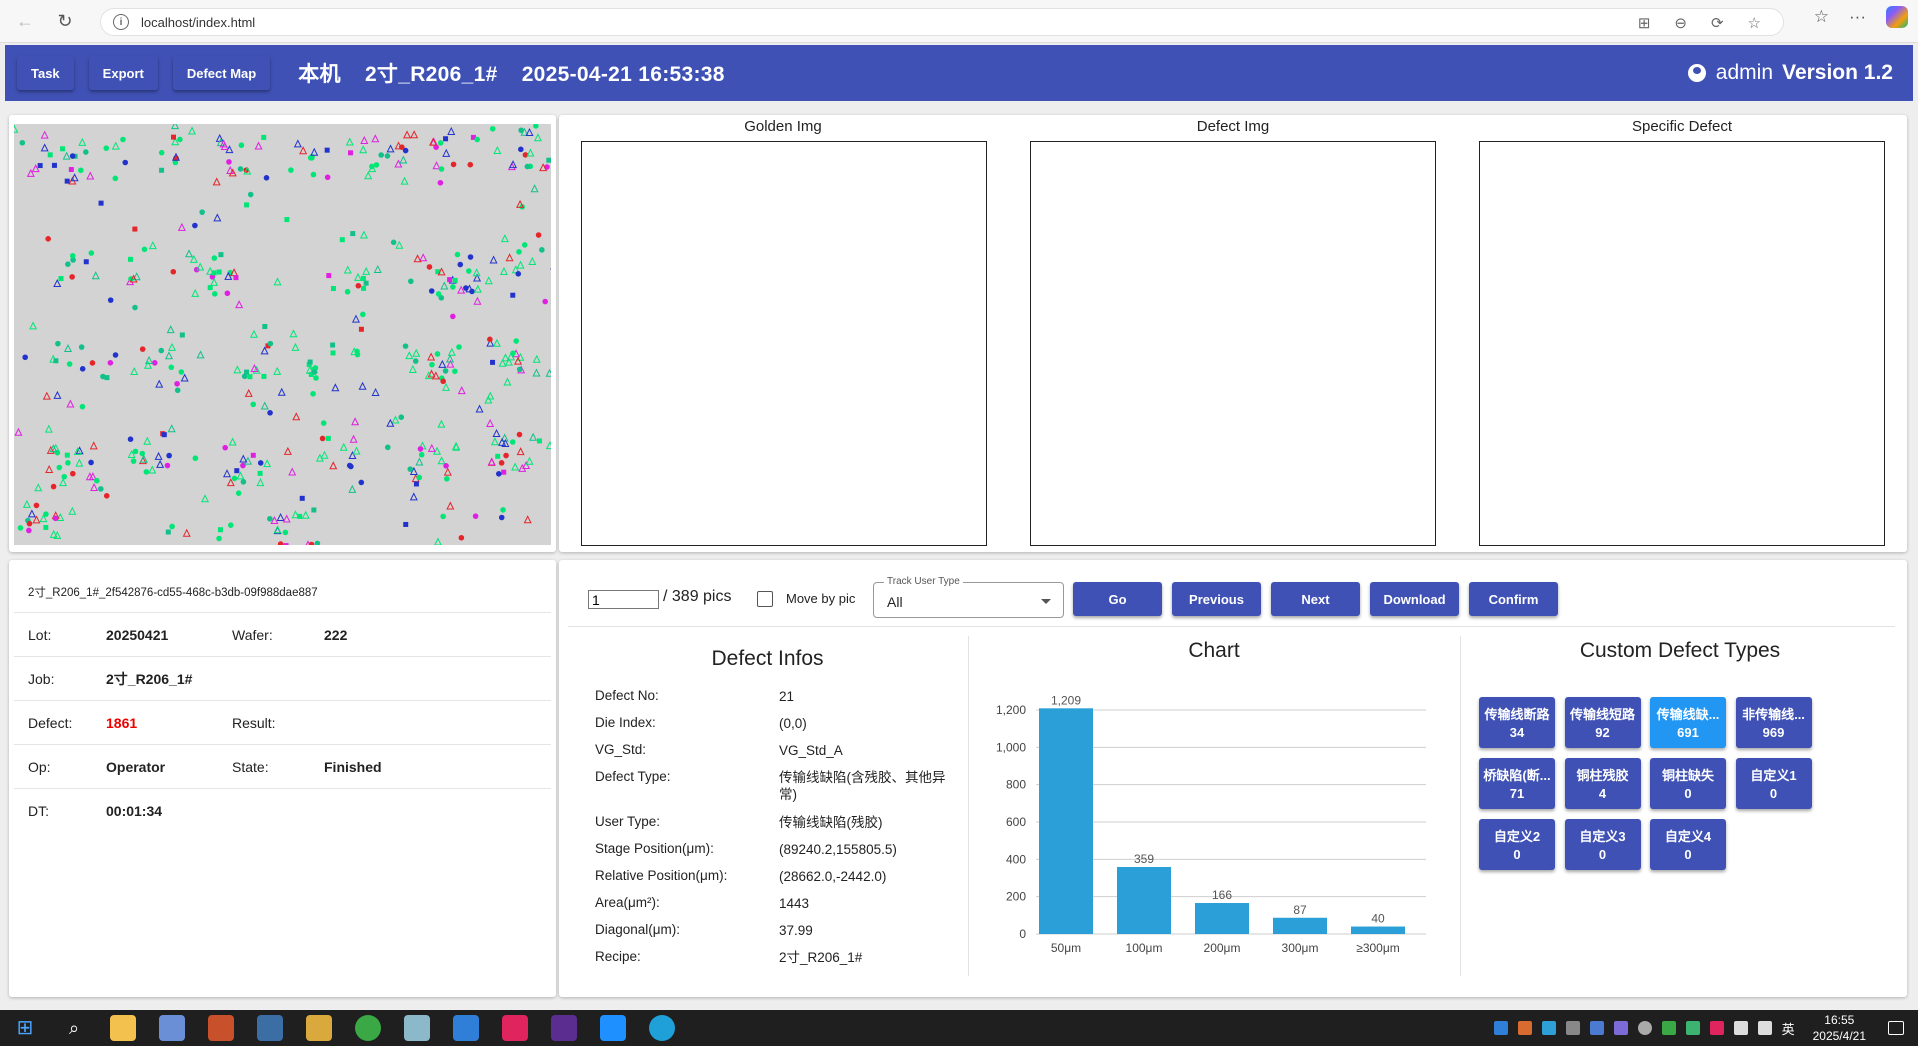 This screenshot has width=1918, height=1046. What do you see at coordinates (1896, 1028) in the screenshot?
I see `notification-icon` at bounding box center [1896, 1028].